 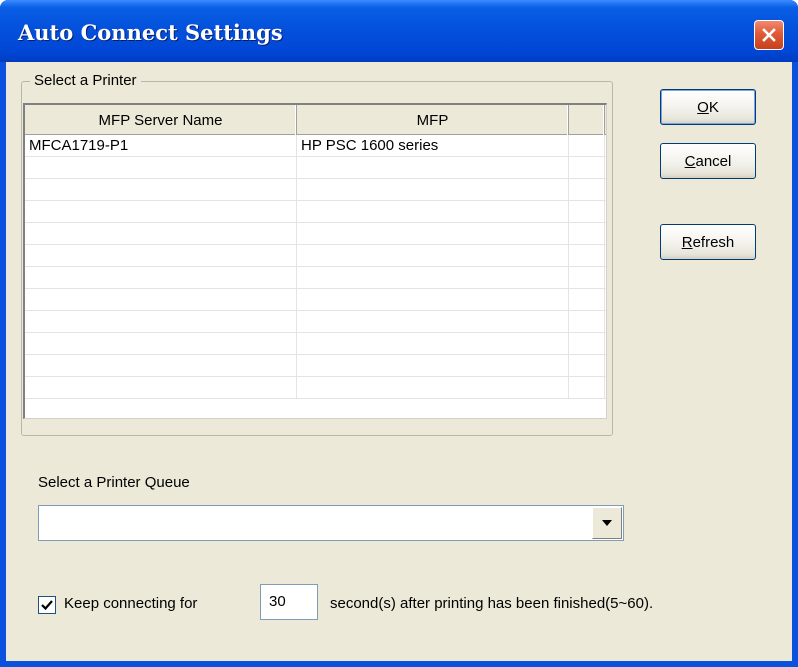 What do you see at coordinates (331, 523) in the screenshot?
I see `printer-queue-dropdown` at bounding box center [331, 523].